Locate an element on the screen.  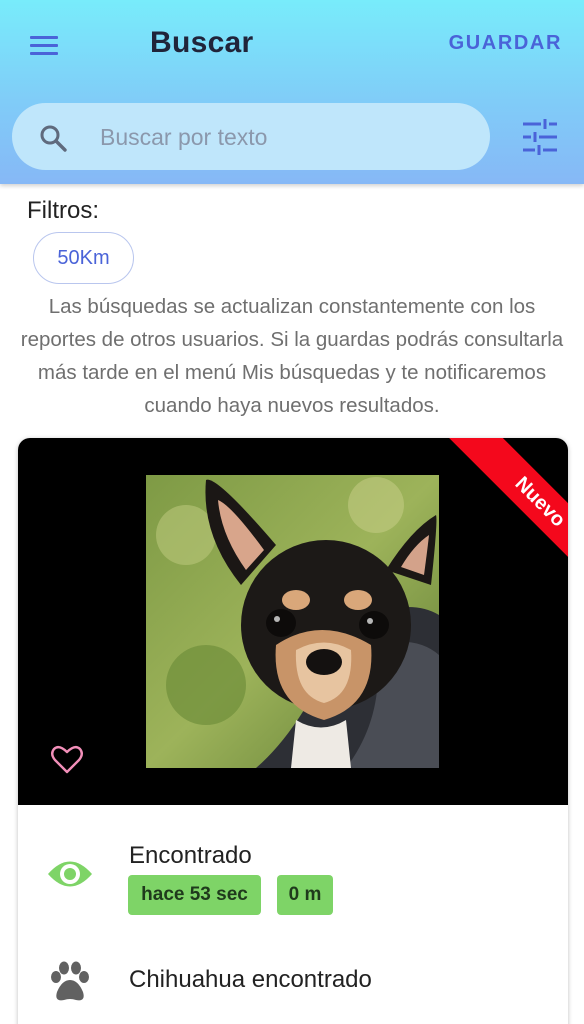
hamburger-menu-icon is located at coordinates (46, 46).